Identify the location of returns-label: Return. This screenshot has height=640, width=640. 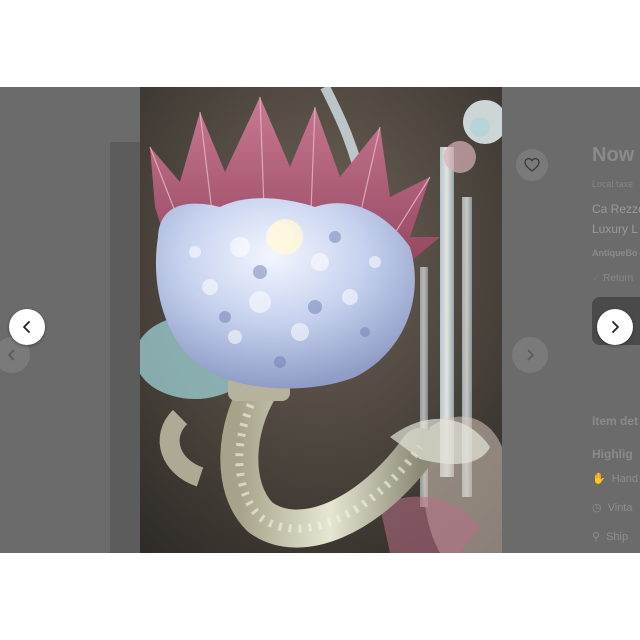
(618, 278).